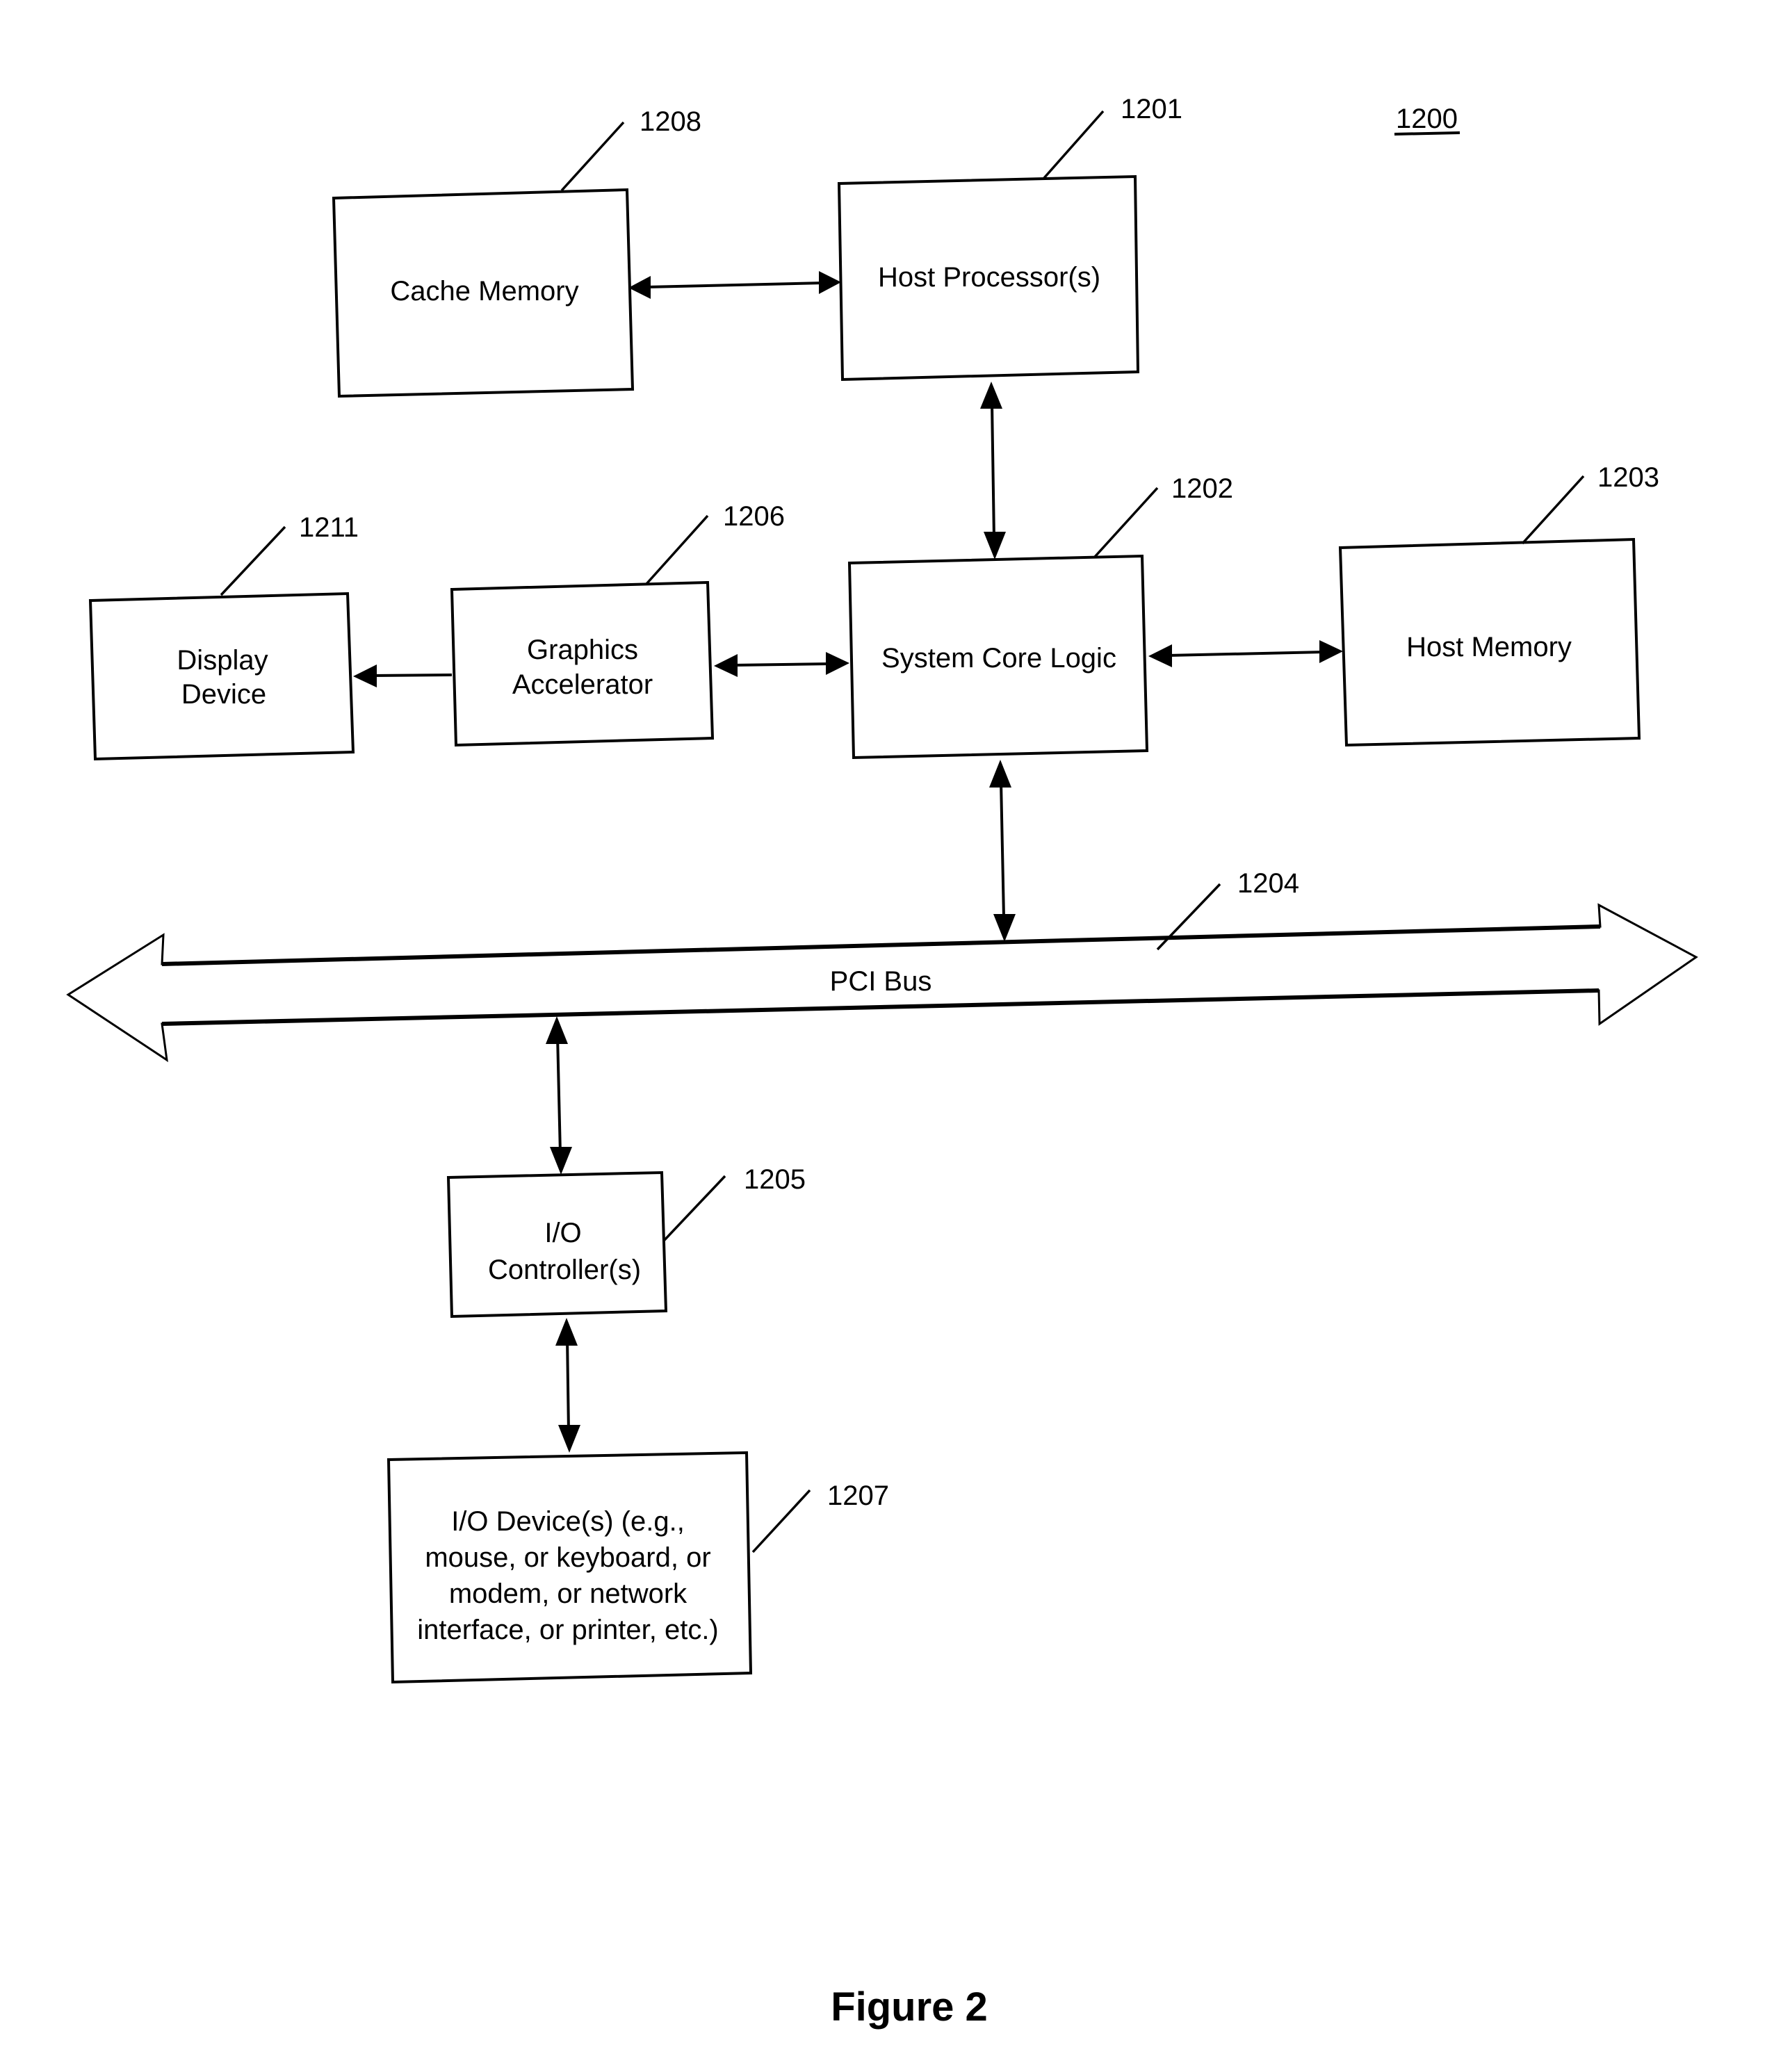 The width and height of the screenshot is (1774, 2072). I want to click on io-controller-ref: 1205, so click(775, 1179).